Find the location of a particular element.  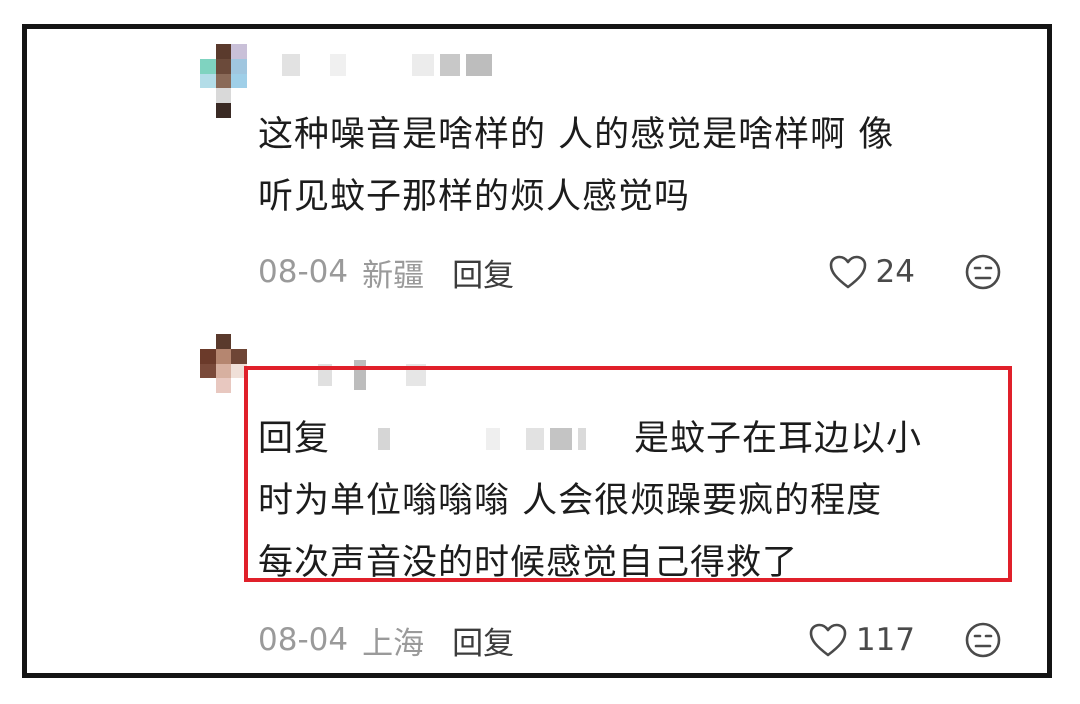

reply-prefix: 回复 is located at coordinates (294, 439).